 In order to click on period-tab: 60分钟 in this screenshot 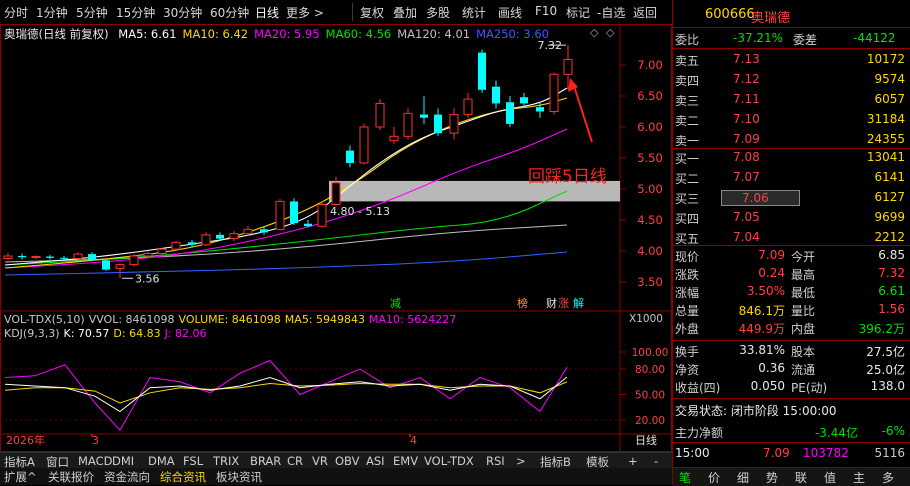, I will do `click(229, 12)`.